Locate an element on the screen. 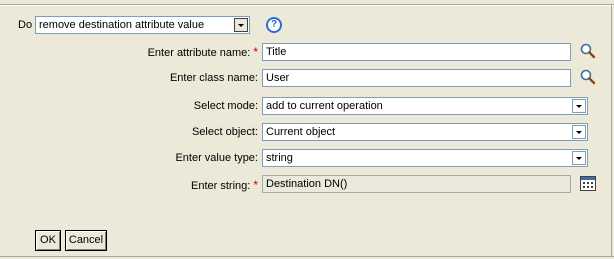 Image resolution: width=614 pixels, height=259 pixels. action-select: remove destination attribute value is located at coordinates (142, 25).